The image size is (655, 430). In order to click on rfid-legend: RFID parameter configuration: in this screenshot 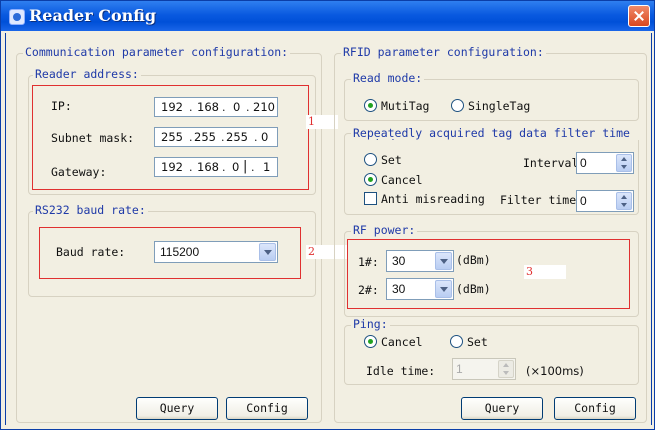, I will do `click(443, 52)`.